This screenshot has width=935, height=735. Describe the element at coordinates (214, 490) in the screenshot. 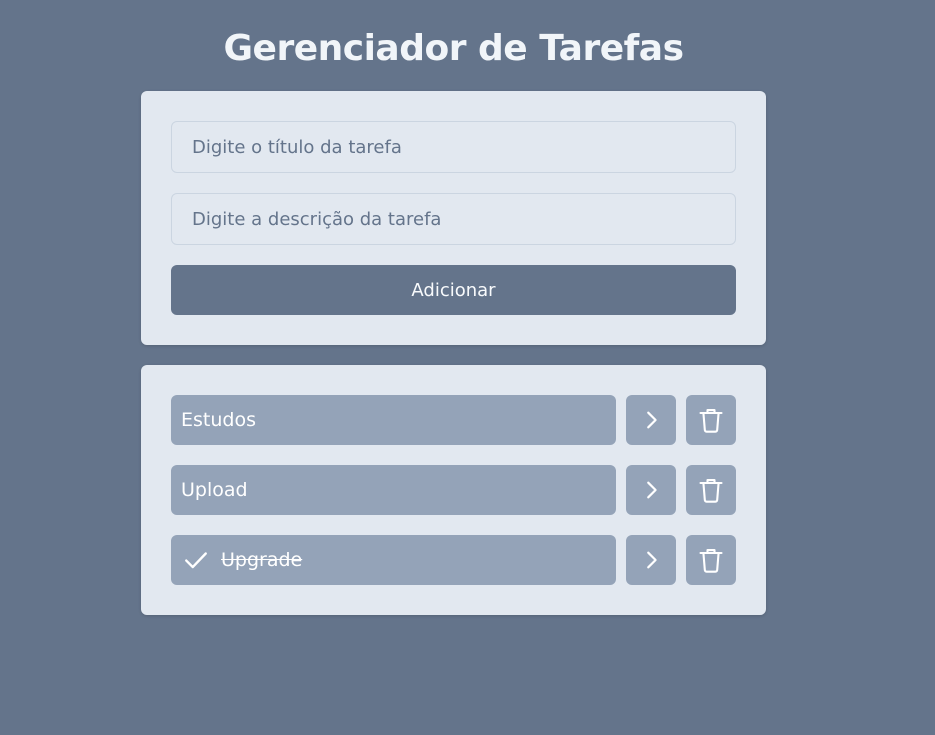

I see `task-title-label: Upload` at that location.